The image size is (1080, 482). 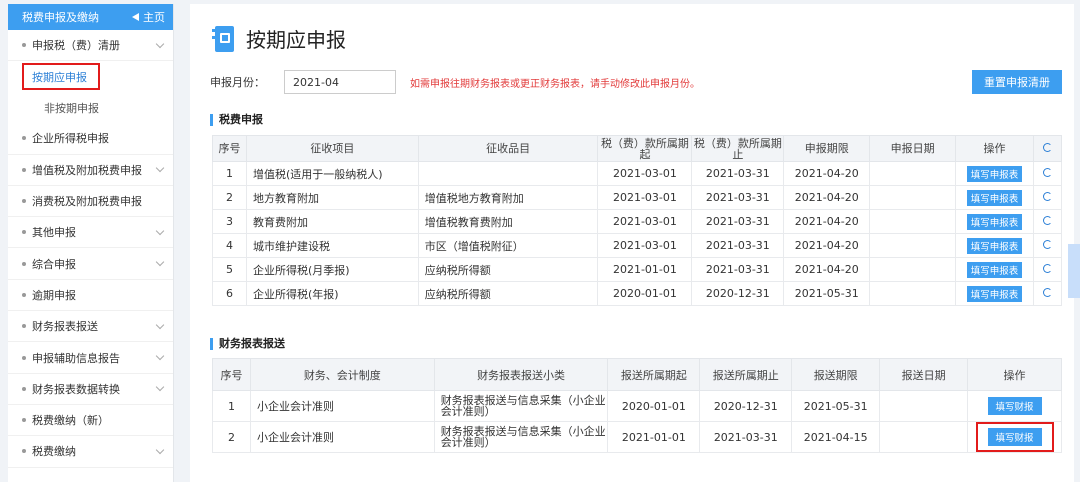 What do you see at coordinates (87, 202) in the screenshot?
I see `sidebar-item-label: 消费税及附加税费申报` at bounding box center [87, 202].